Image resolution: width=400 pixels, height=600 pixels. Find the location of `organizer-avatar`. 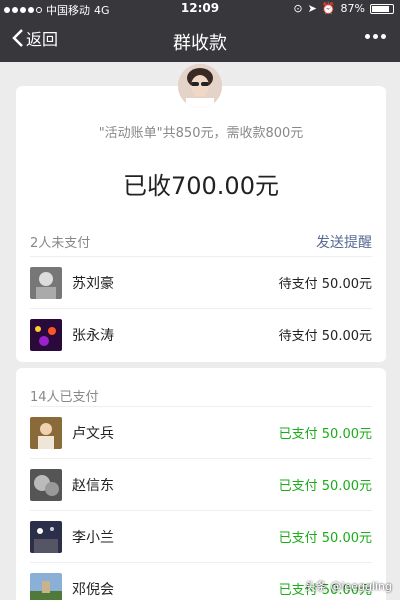

organizer-avatar is located at coordinates (200, 86).